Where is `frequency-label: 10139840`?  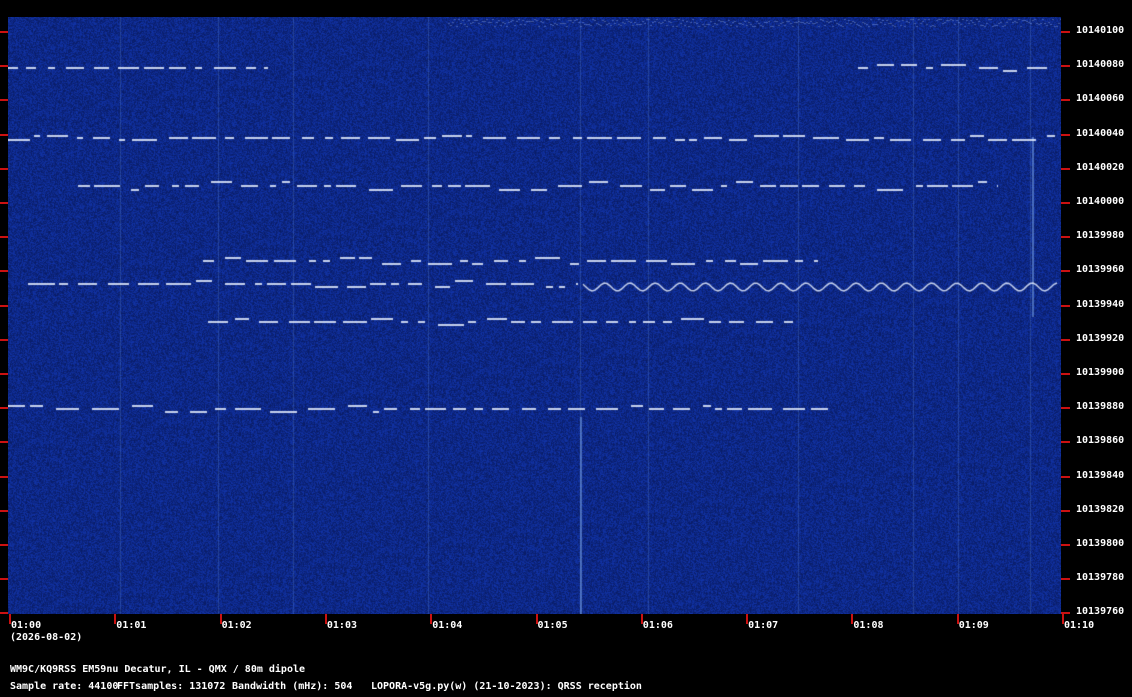
frequency-label: 10139840 is located at coordinates (1100, 475).